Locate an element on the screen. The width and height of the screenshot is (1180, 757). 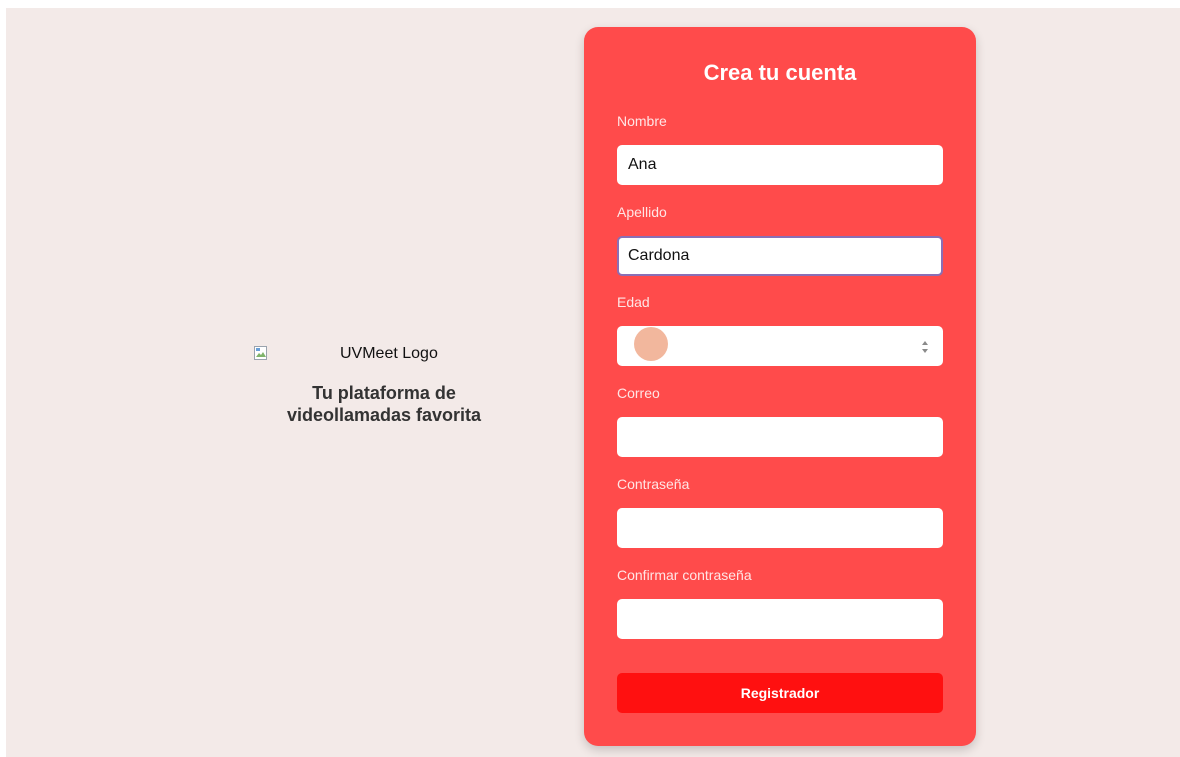
broken-image-icon is located at coordinates (260, 353).